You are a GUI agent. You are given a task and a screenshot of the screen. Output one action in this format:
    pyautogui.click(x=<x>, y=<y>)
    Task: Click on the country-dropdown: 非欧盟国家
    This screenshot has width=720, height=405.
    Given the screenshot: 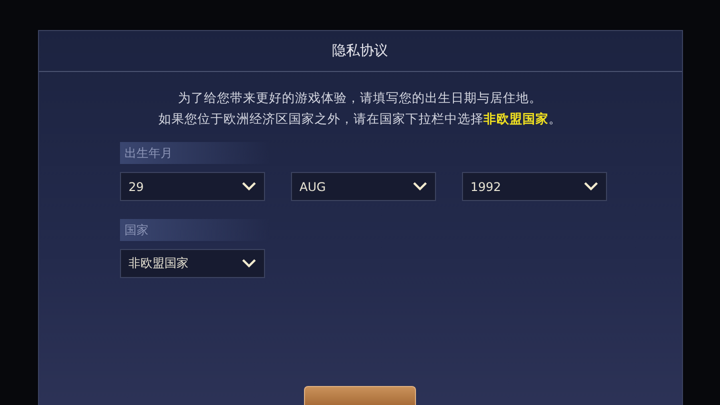 What is the action you would take?
    pyautogui.click(x=192, y=263)
    